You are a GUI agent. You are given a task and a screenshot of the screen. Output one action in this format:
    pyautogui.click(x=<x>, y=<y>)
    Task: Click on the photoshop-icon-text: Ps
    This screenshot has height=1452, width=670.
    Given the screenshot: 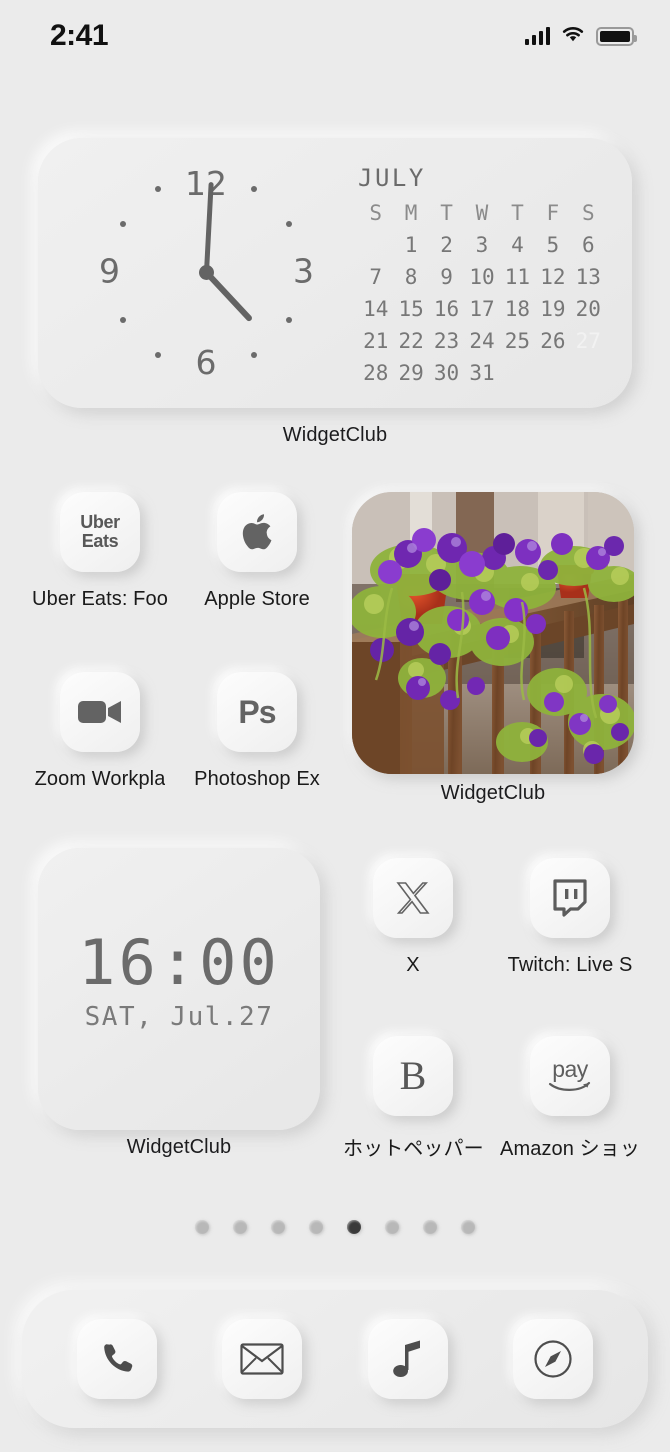 What is the action you would take?
    pyautogui.click(x=257, y=711)
    